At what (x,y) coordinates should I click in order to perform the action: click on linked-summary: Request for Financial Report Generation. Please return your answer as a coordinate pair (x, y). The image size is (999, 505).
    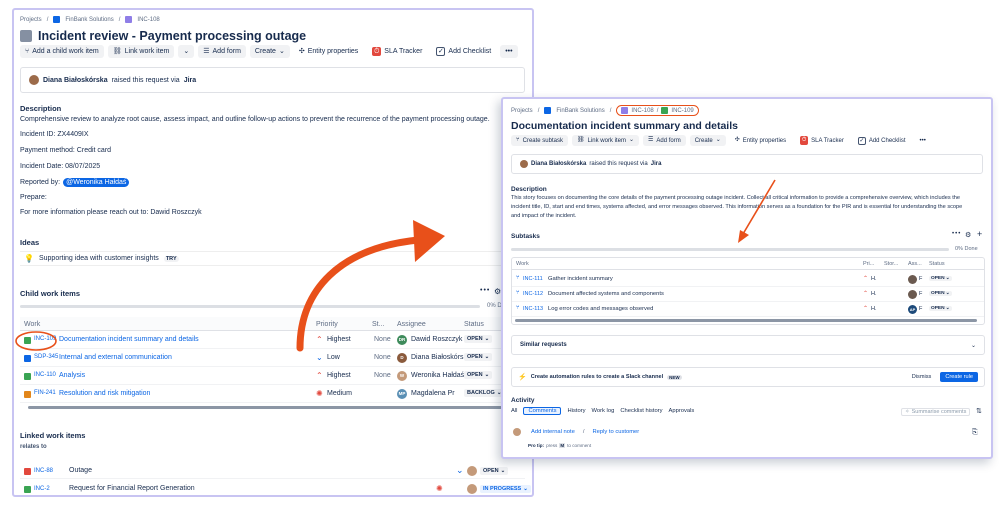
    Looking at the image, I should click on (132, 488).